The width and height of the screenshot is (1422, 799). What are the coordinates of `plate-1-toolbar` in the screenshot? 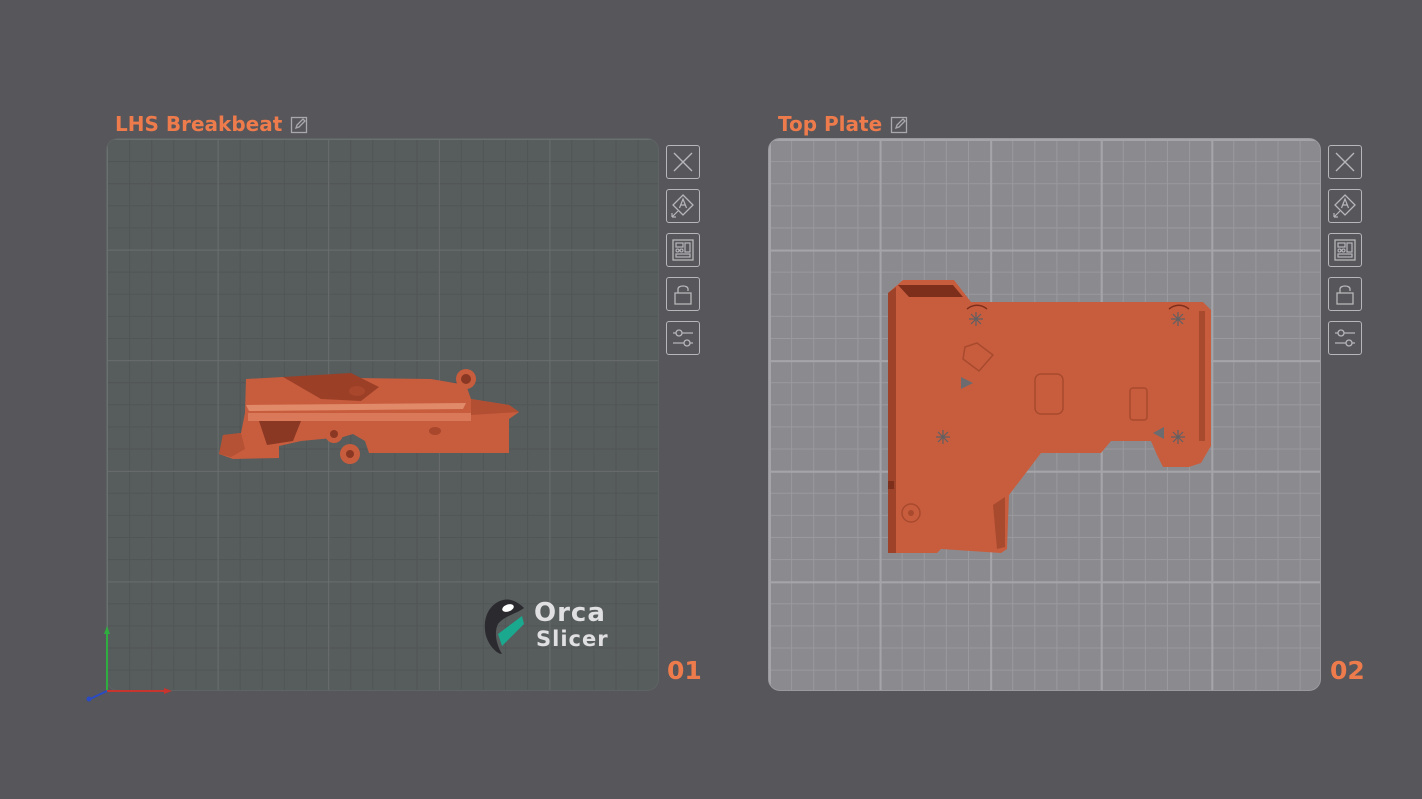 It's located at (684, 250).